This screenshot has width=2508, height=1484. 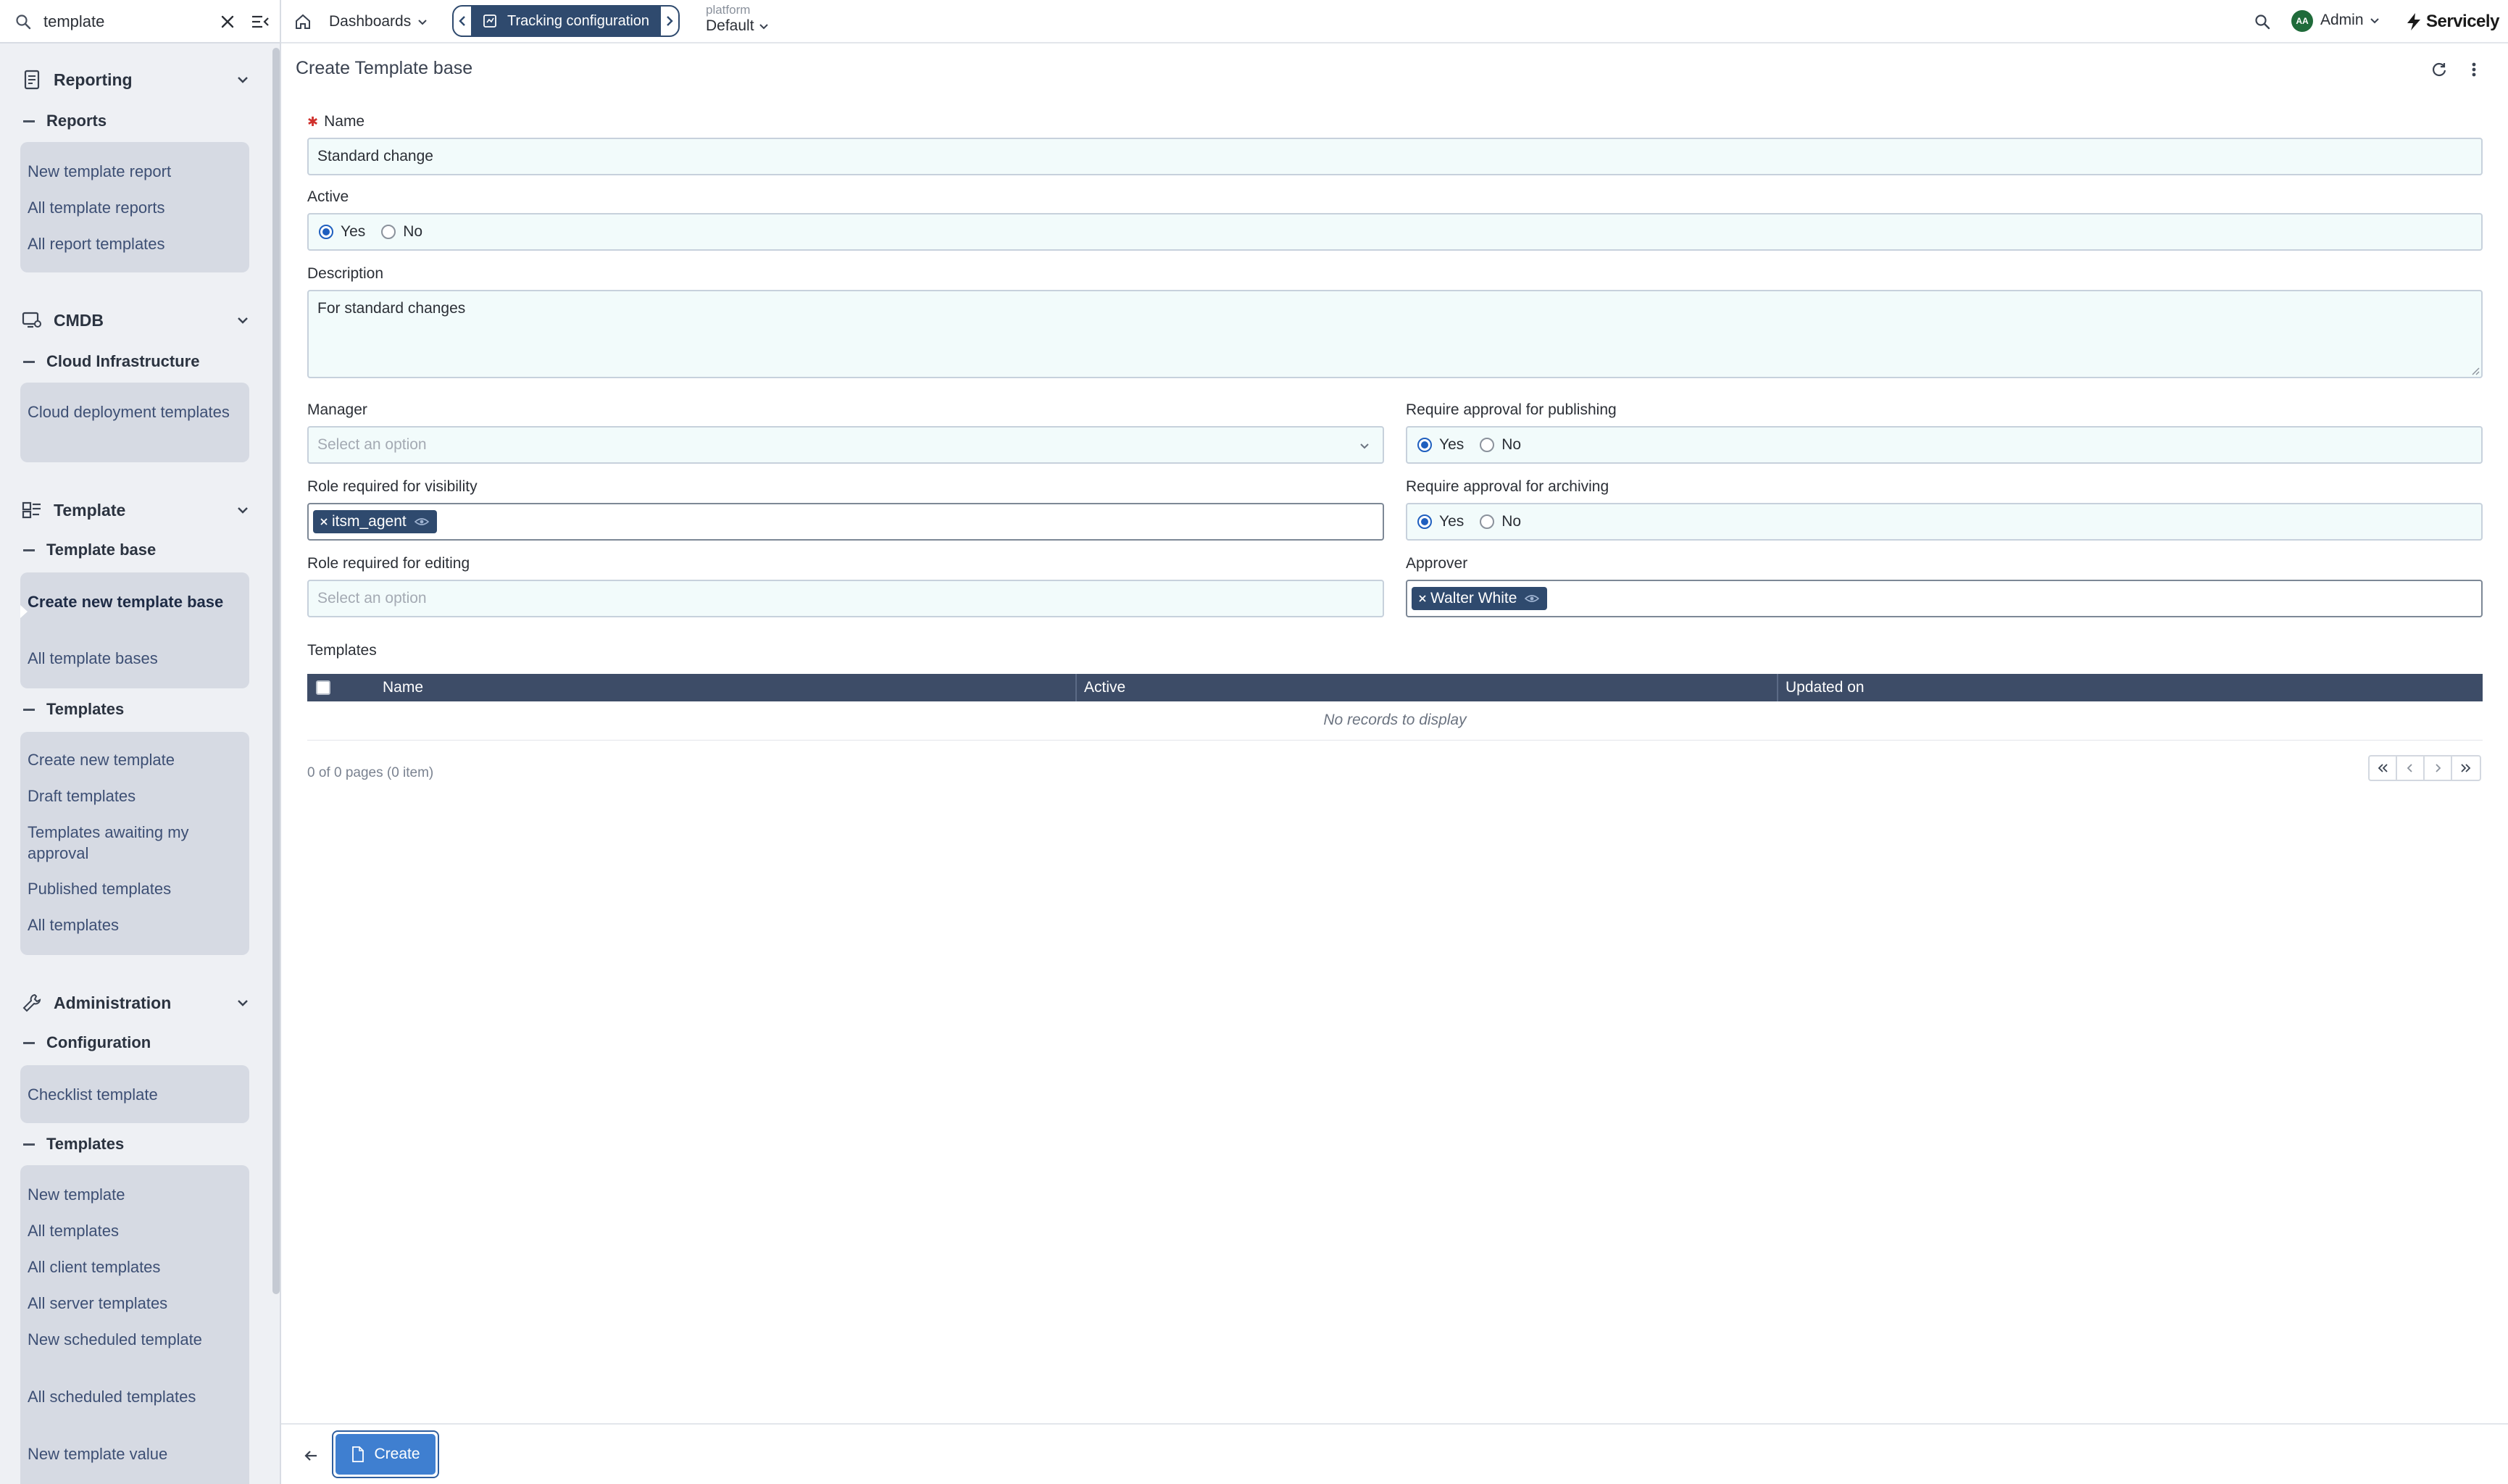 What do you see at coordinates (323, 687) in the screenshot?
I see `select-all-checkbox` at bounding box center [323, 687].